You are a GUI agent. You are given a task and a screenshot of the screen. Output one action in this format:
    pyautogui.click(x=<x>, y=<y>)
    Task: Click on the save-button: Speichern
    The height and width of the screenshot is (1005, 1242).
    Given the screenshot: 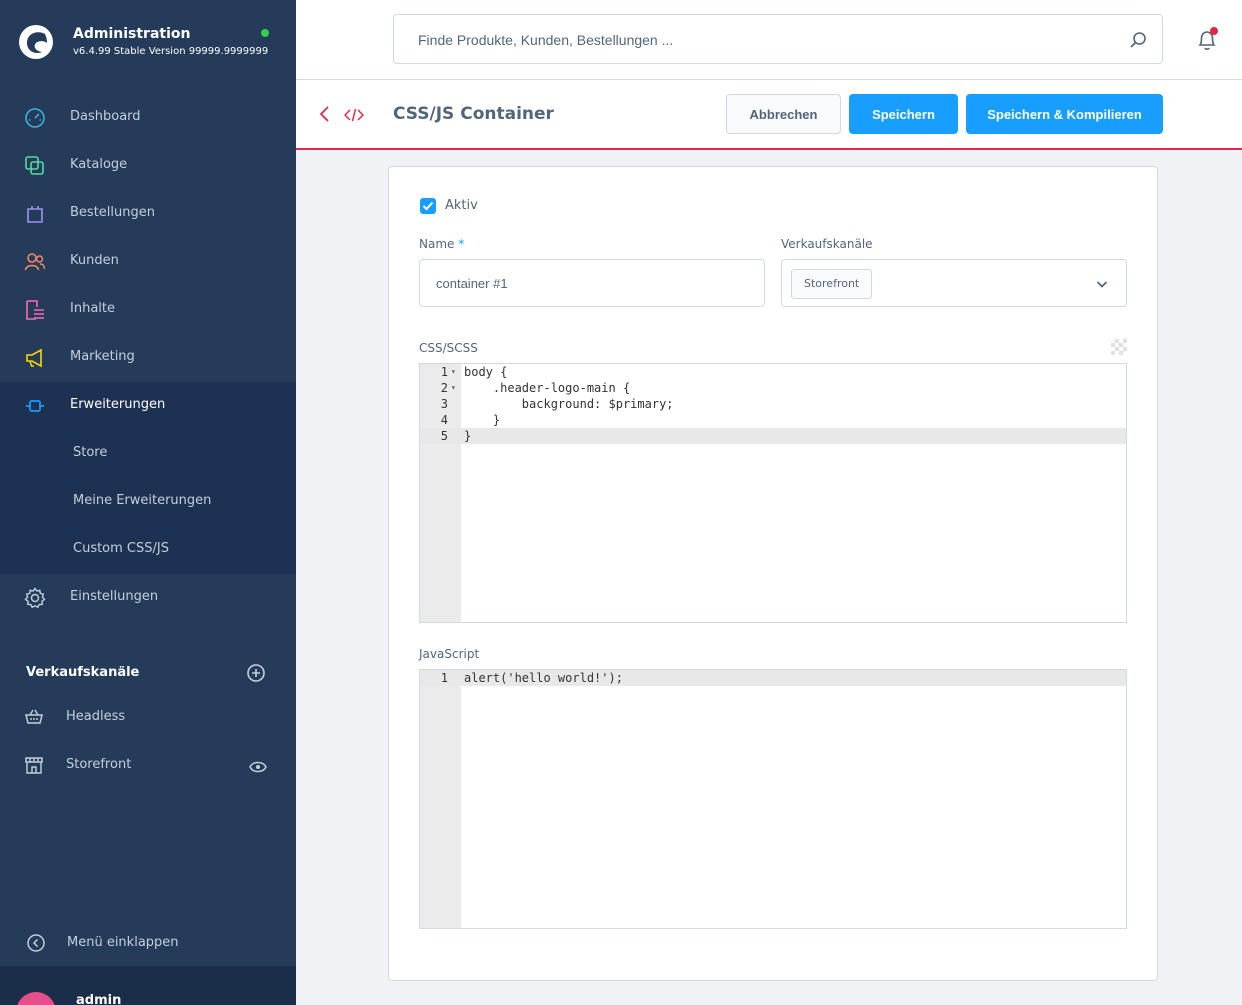 What is the action you would take?
    pyautogui.click(x=903, y=114)
    